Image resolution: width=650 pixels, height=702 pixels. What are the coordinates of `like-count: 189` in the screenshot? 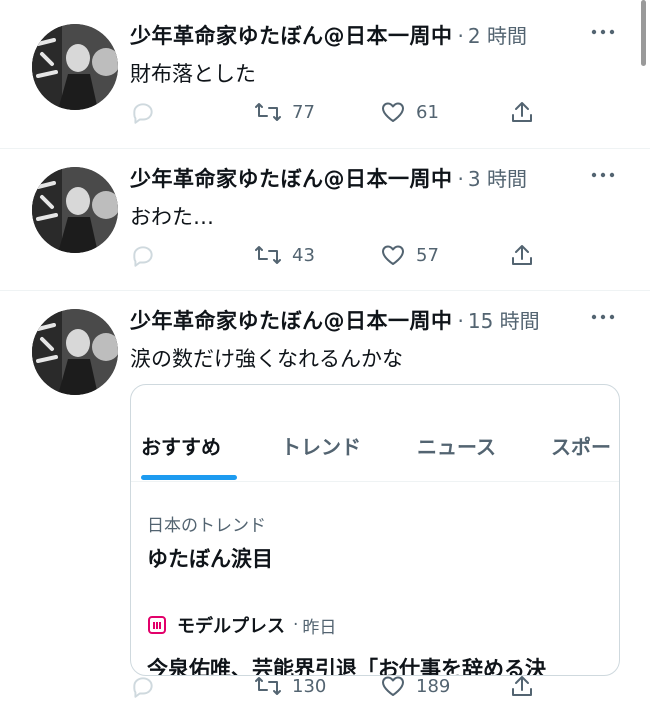 It's located at (433, 686).